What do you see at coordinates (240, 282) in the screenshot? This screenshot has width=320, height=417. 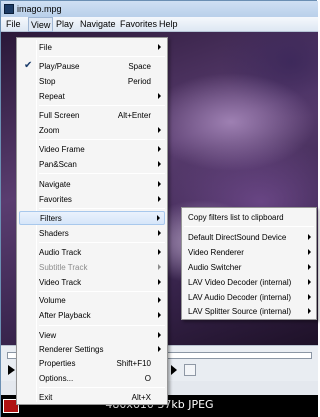 I see `menu-item-label: LAV Video Decoder (internal)` at bounding box center [240, 282].